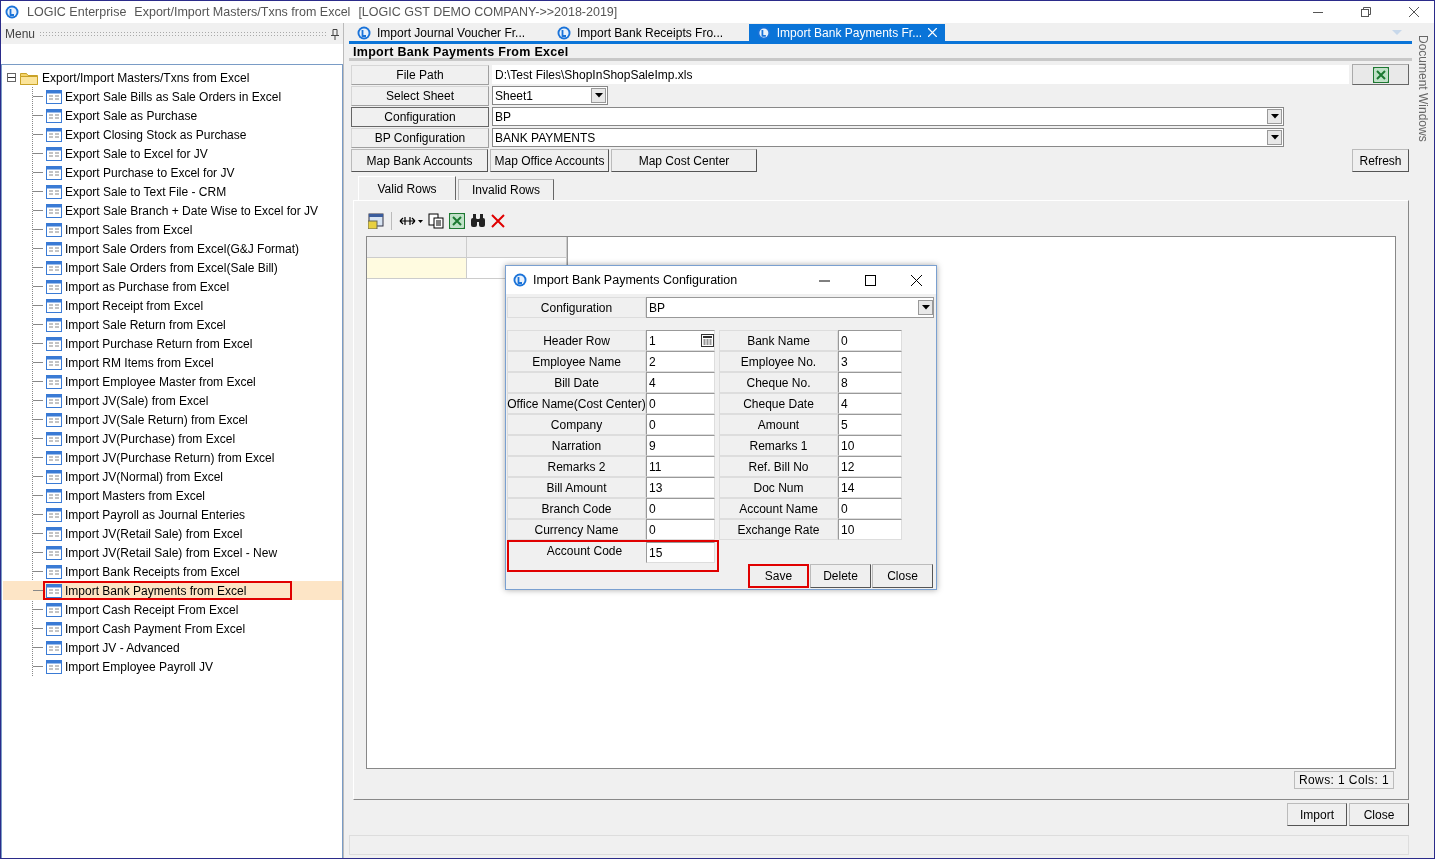  I want to click on restore-icon, so click(1366, 12).